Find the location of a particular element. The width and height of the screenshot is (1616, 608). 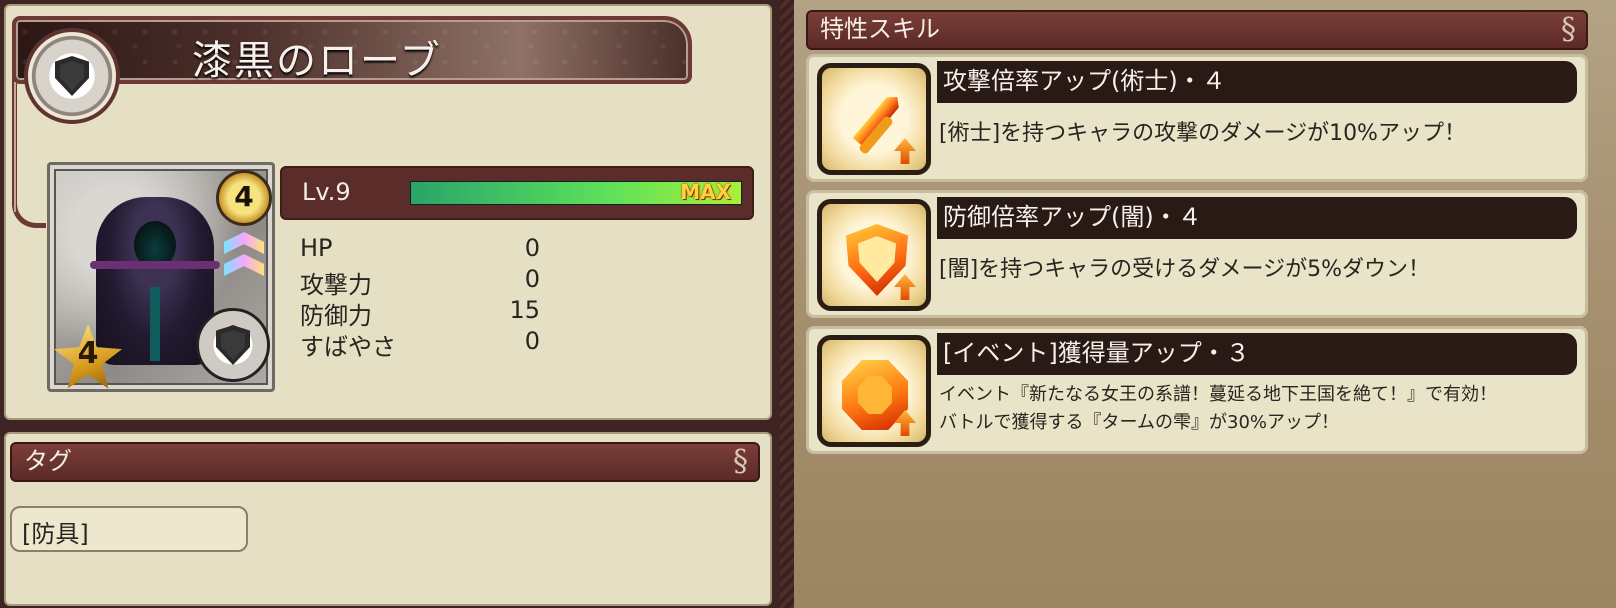

stat-value: 15 is located at coordinates (524, 310).